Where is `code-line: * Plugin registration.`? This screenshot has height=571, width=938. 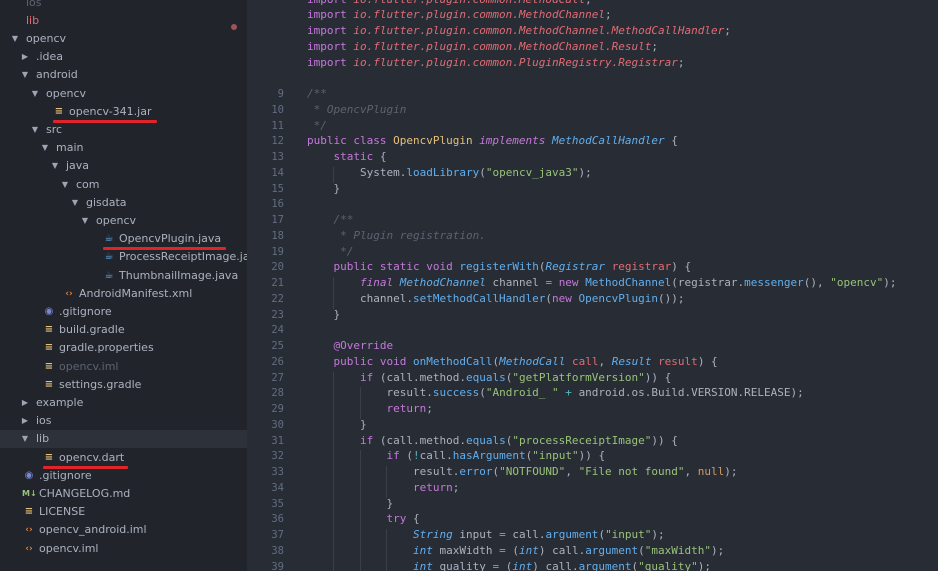 code-line: * Plugin registration. is located at coordinates (396, 235).